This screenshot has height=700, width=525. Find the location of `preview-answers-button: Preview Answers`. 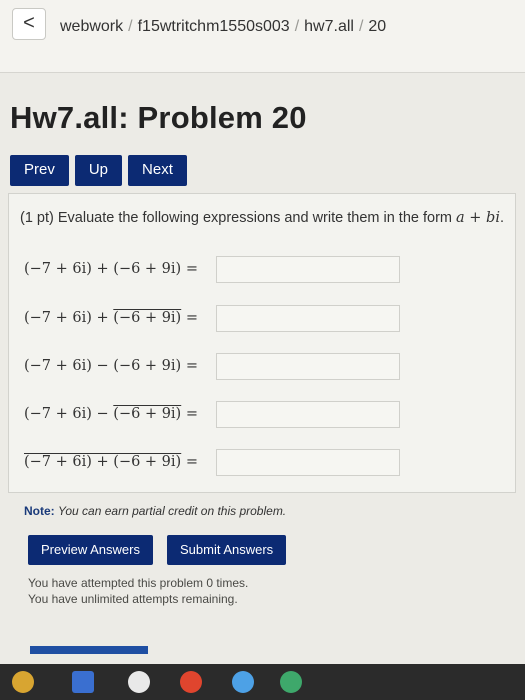

preview-answers-button: Preview Answers is located at coordinates (90, 550).